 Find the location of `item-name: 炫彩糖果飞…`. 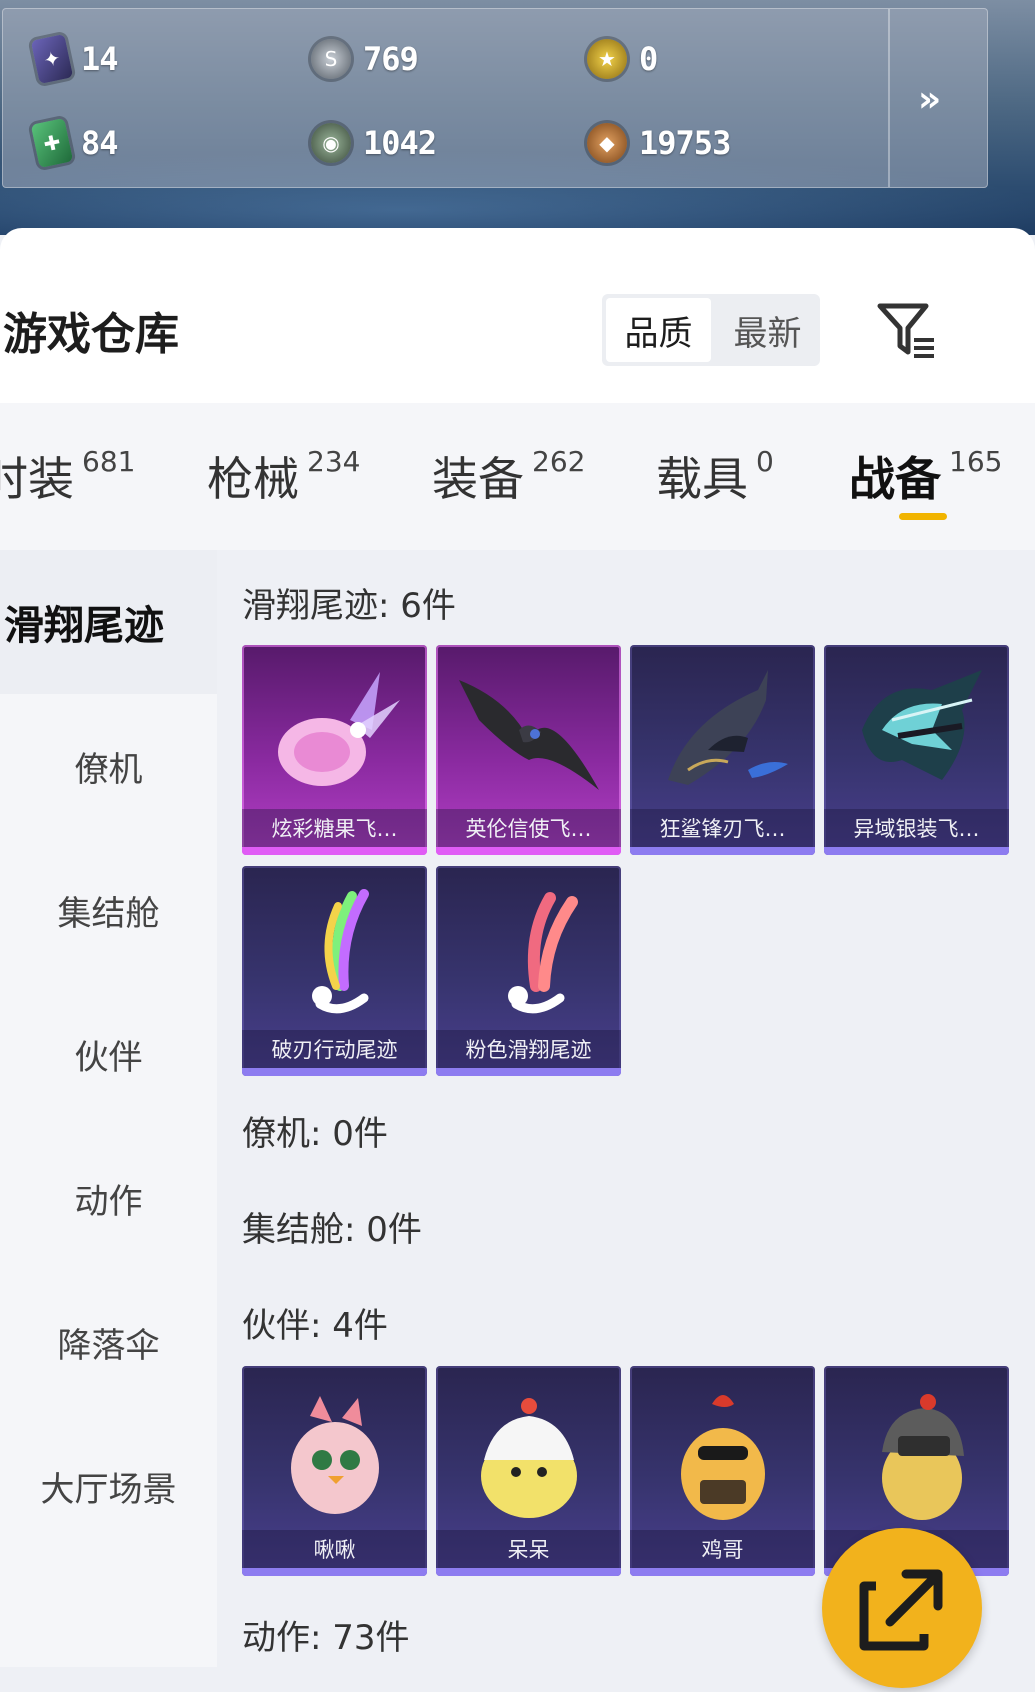

item-name: 炫彩糖果飞… is located at coordinates (334, 828).